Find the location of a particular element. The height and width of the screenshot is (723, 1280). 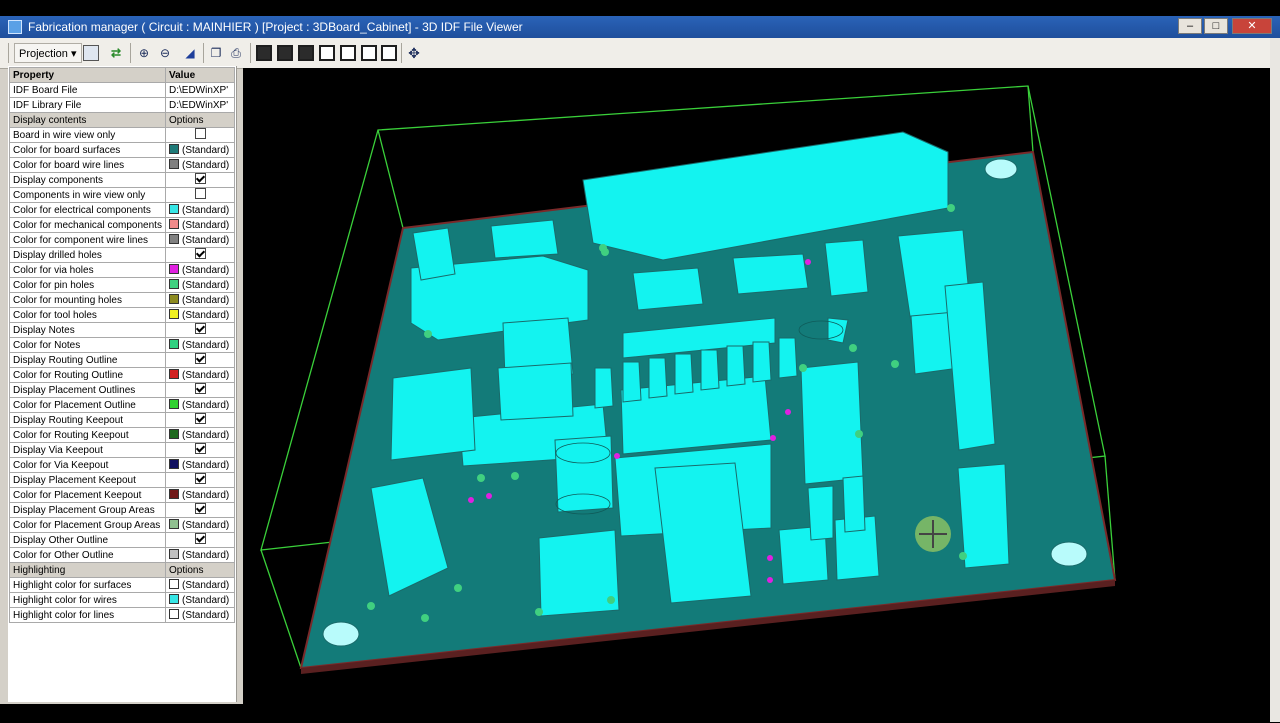

view-top-icon is located at coordinates (285, 53).